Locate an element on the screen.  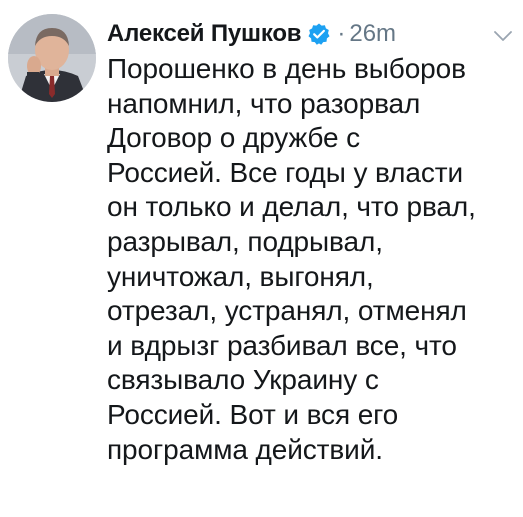
tweet-text-line: уничтожал, выгонял, is located at coordinates (240, 276).